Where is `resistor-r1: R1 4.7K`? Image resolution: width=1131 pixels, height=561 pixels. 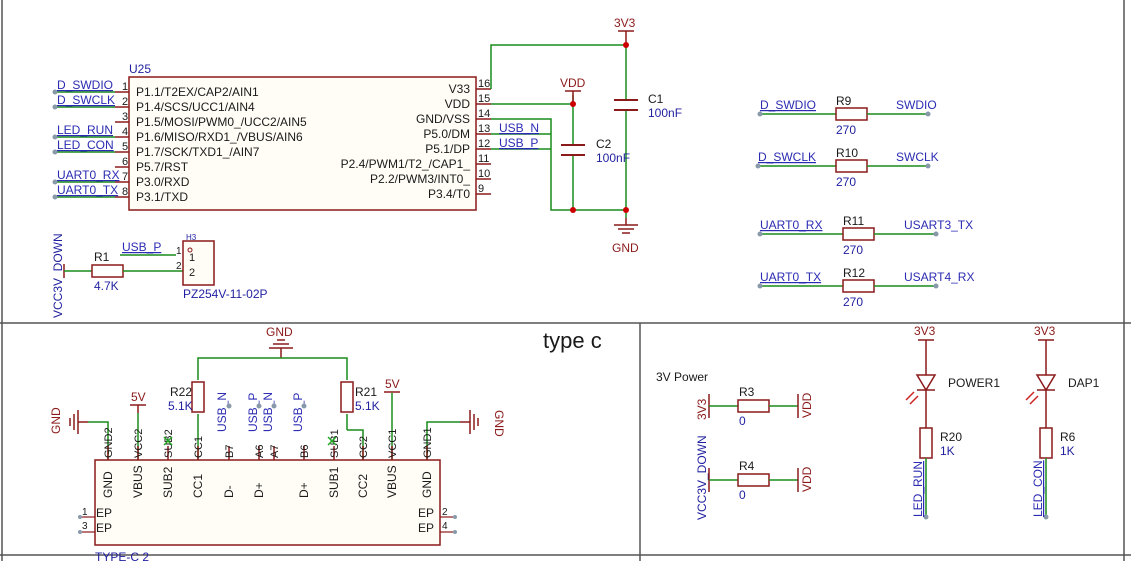 resistor-r1: R1 4.7K is located at coordinates (123, 271).